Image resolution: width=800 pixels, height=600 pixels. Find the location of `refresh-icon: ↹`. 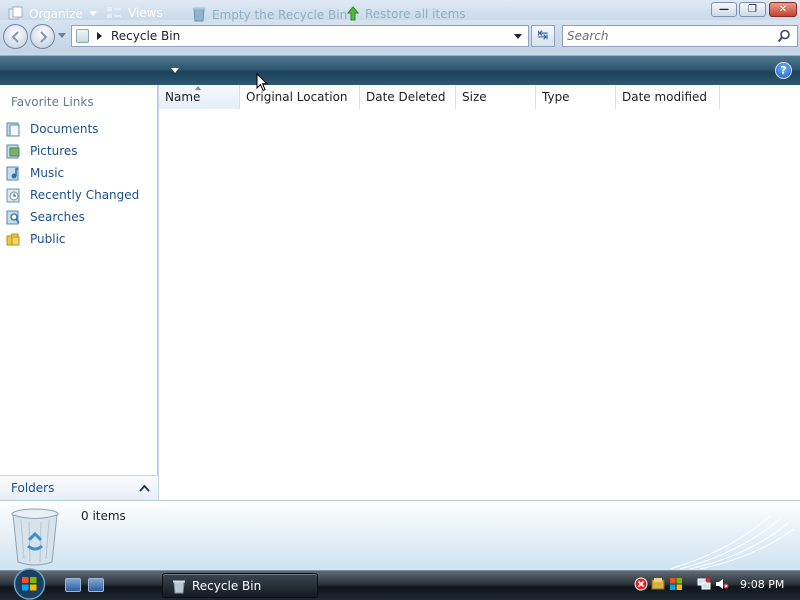

refresh-icon: ↹ is located at coordinates (543, 35).